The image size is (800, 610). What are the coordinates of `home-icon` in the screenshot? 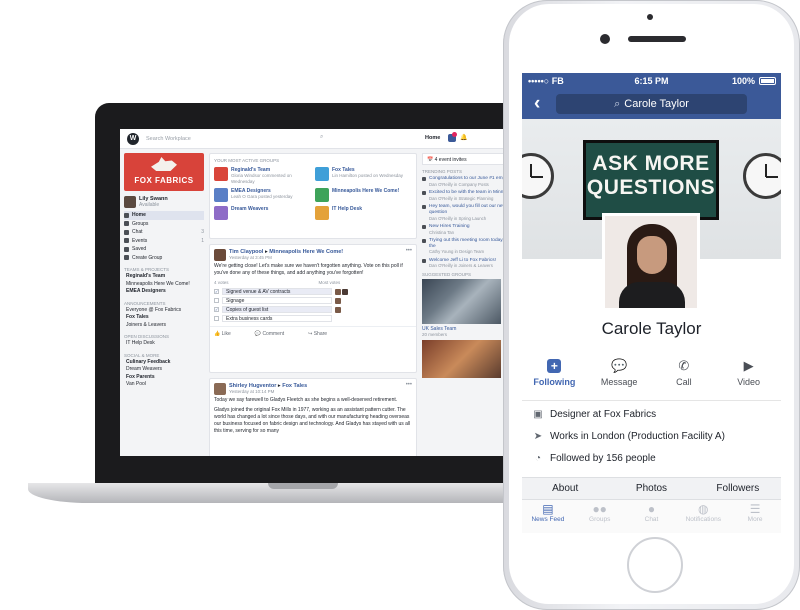 It's located at (126, 215).